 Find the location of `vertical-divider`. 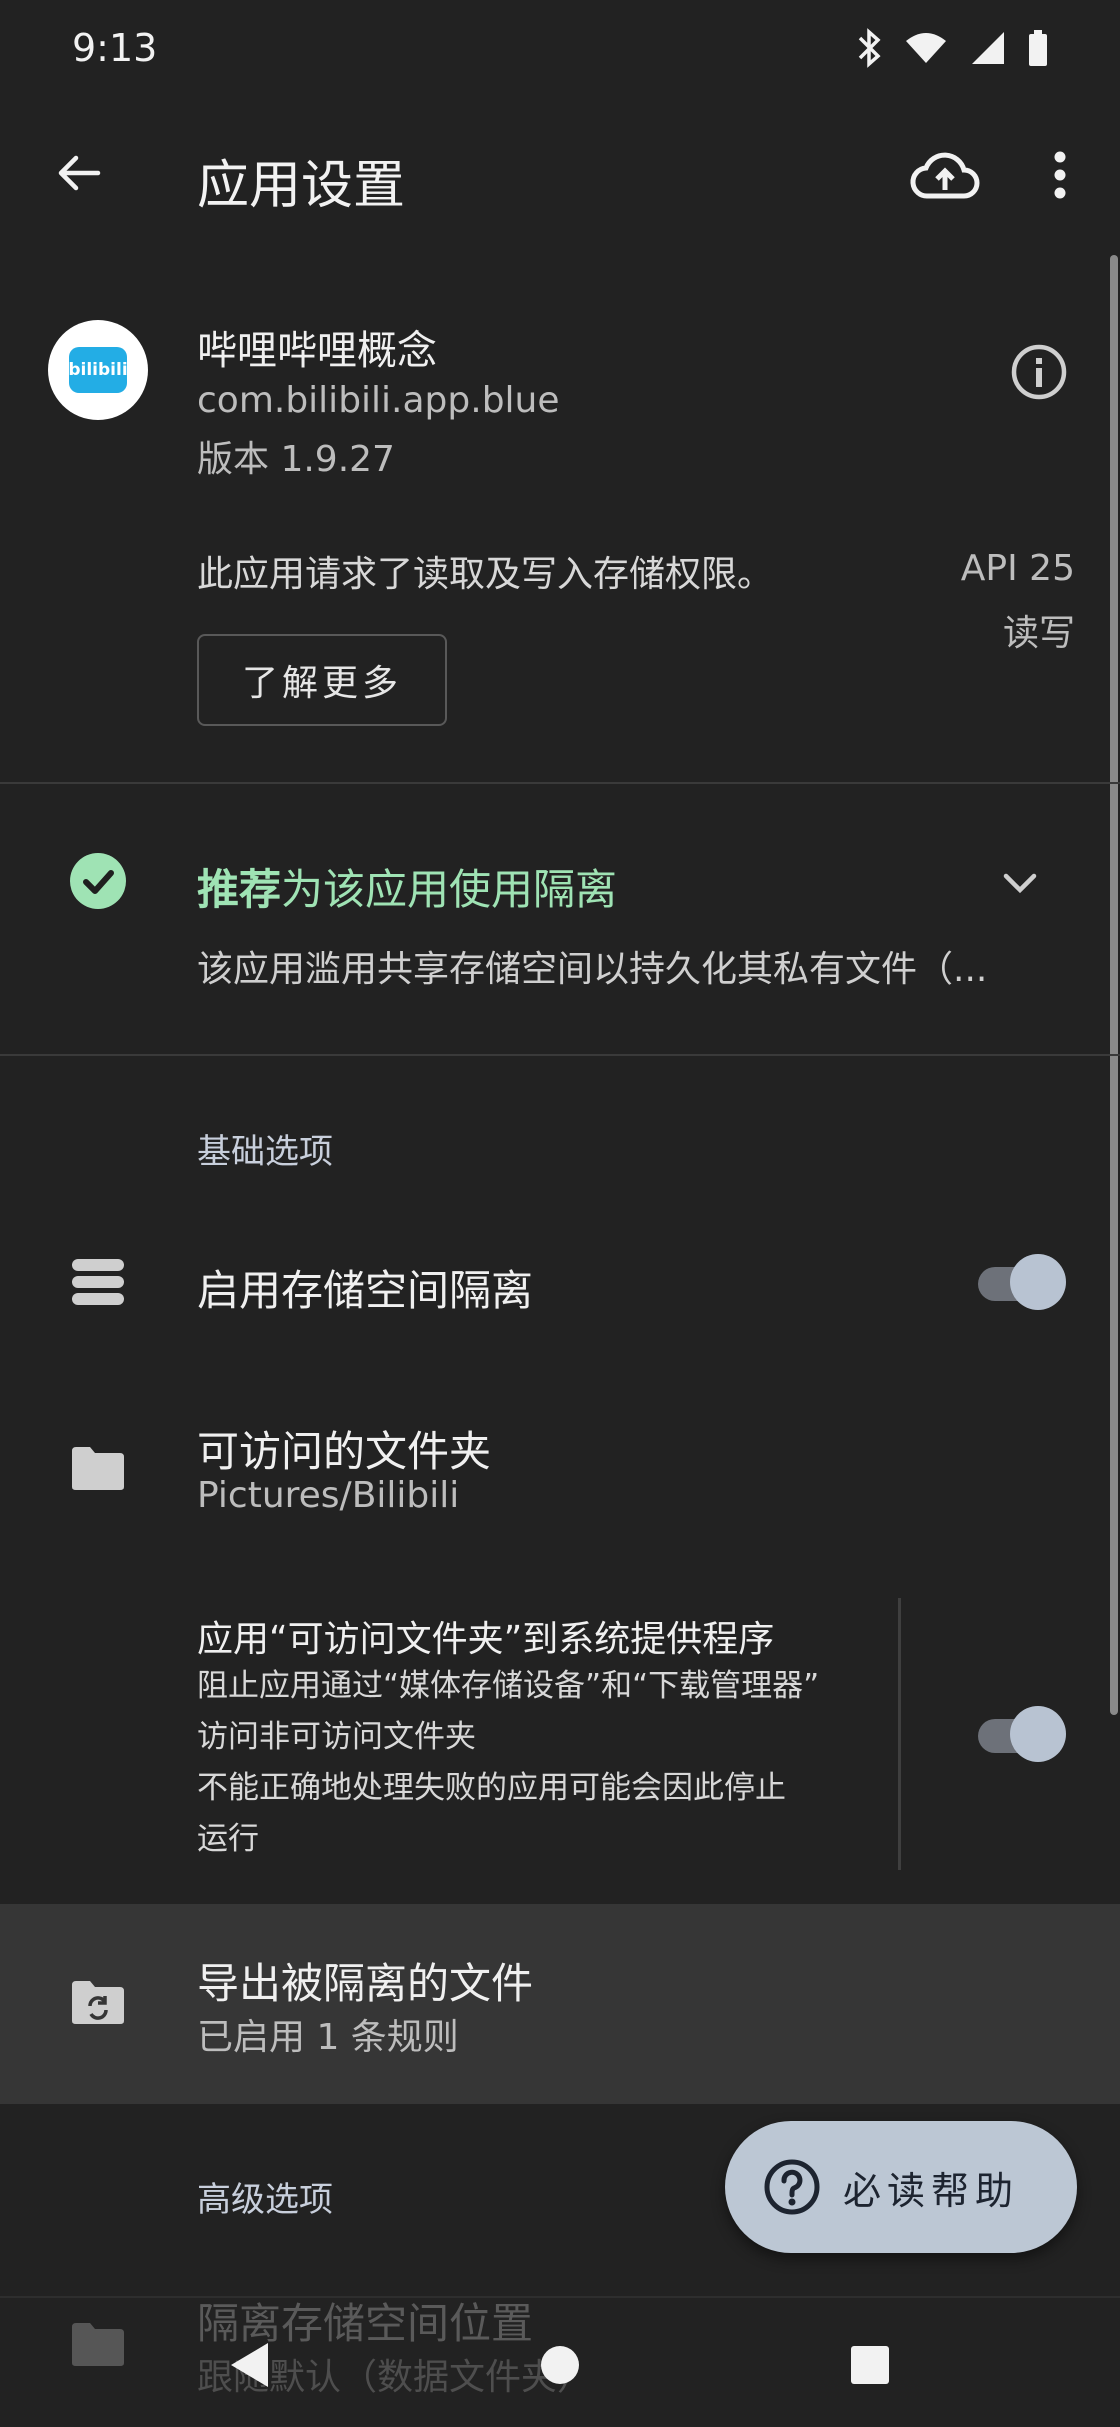

vertical-divider is located at coordinates (899, 1734).